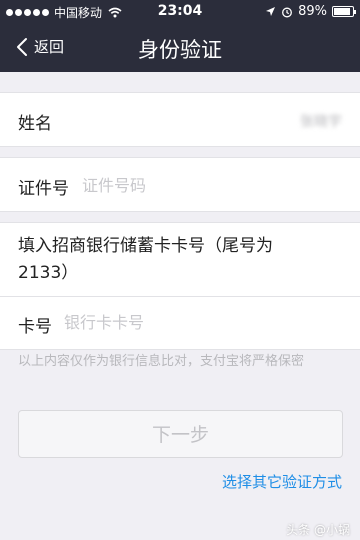 The height and width of the screenshot is (540, 360). I want to click on next-button: 下一步, so click(180, 434).